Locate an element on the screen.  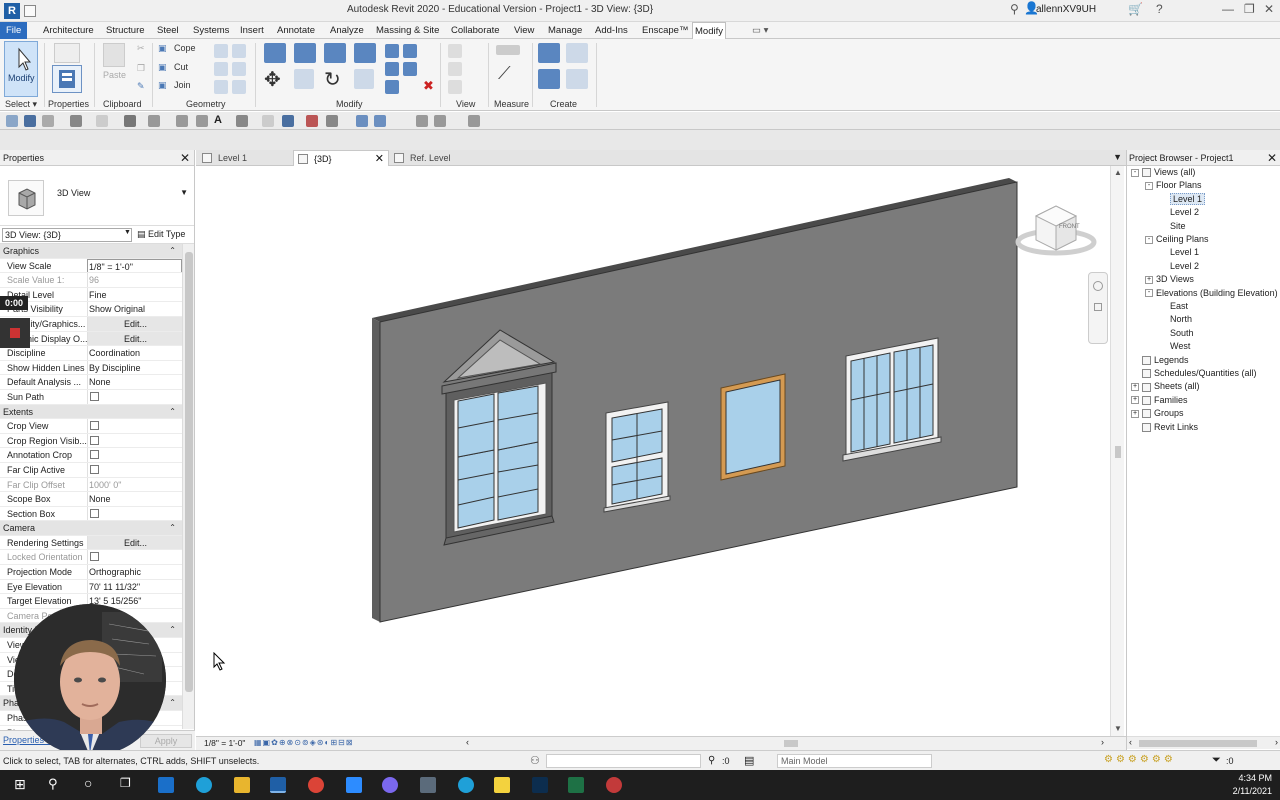
browser-scroll-right-icon: › is located at coordinates (1276, 742).